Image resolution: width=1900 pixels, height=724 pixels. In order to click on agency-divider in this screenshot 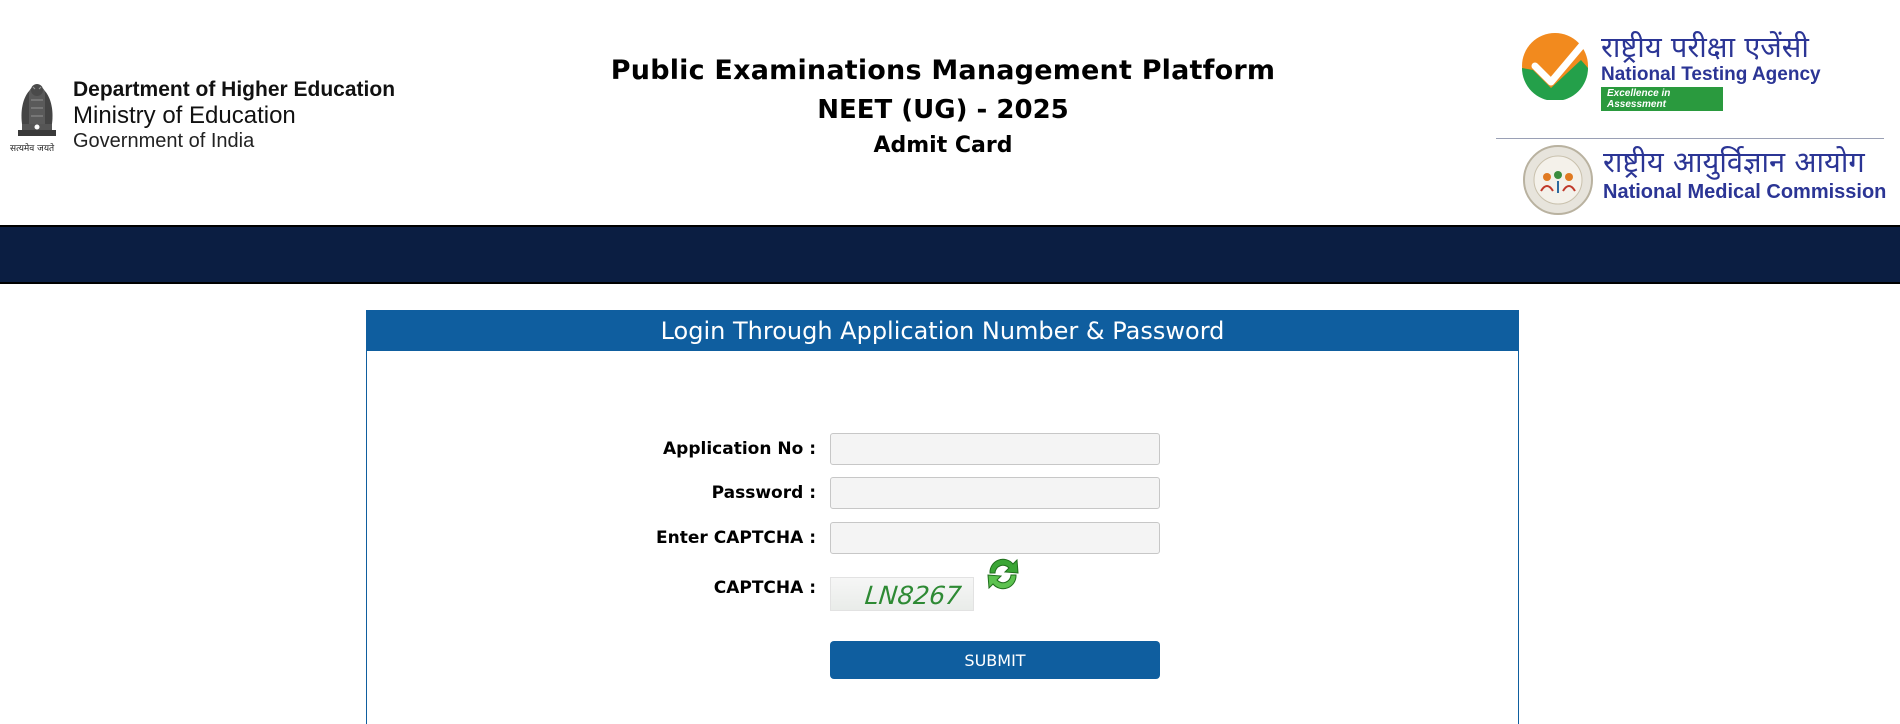, I will do `click(1690, 138)`.